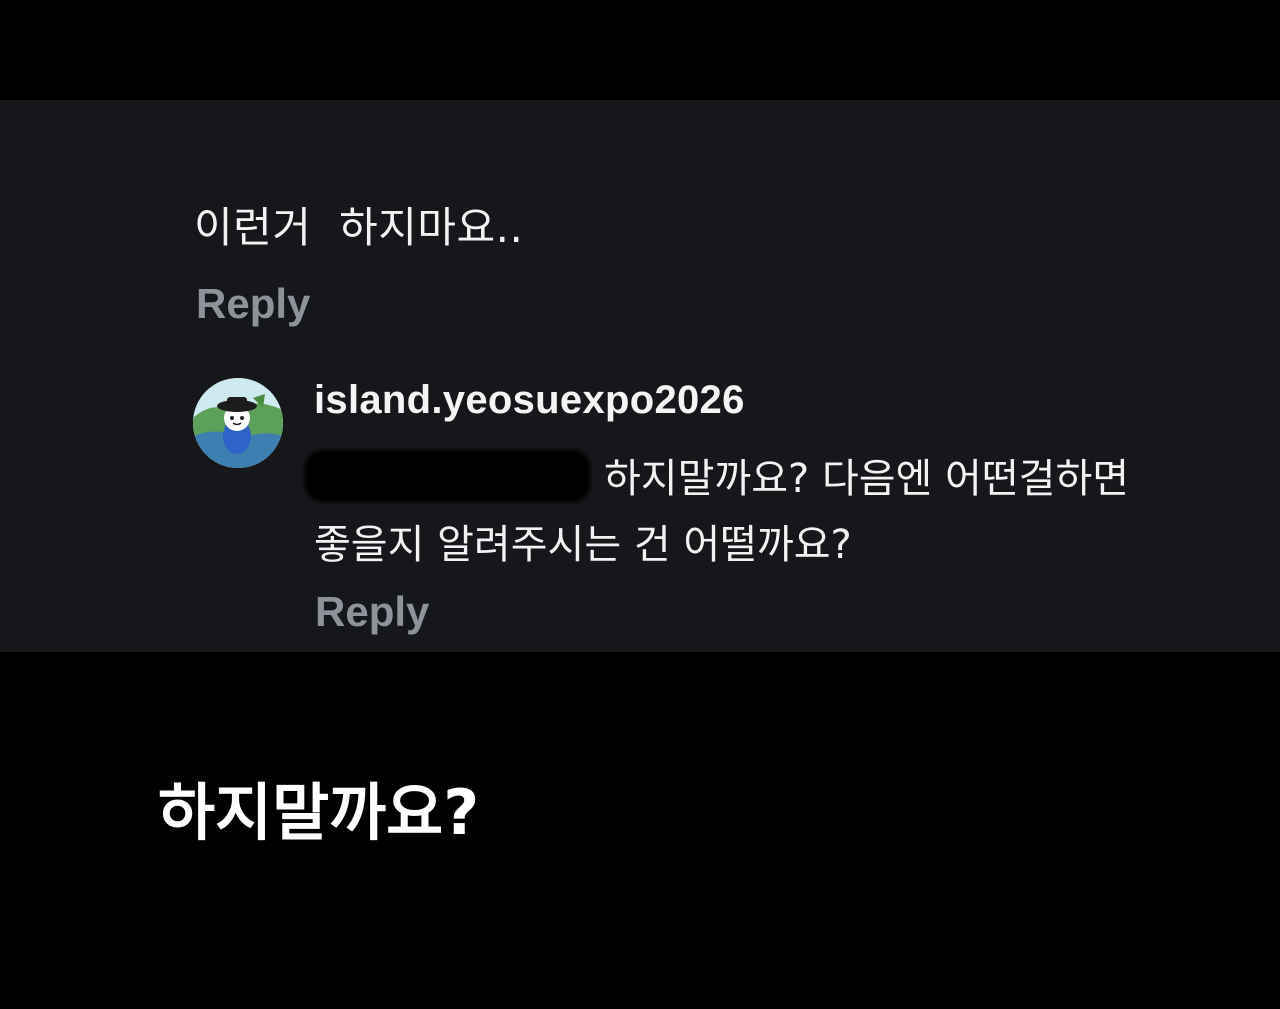 The width and height of the screenshot is (1280, 1009). I want to click on caption-text: 하지말까요?, so click(319, 812).